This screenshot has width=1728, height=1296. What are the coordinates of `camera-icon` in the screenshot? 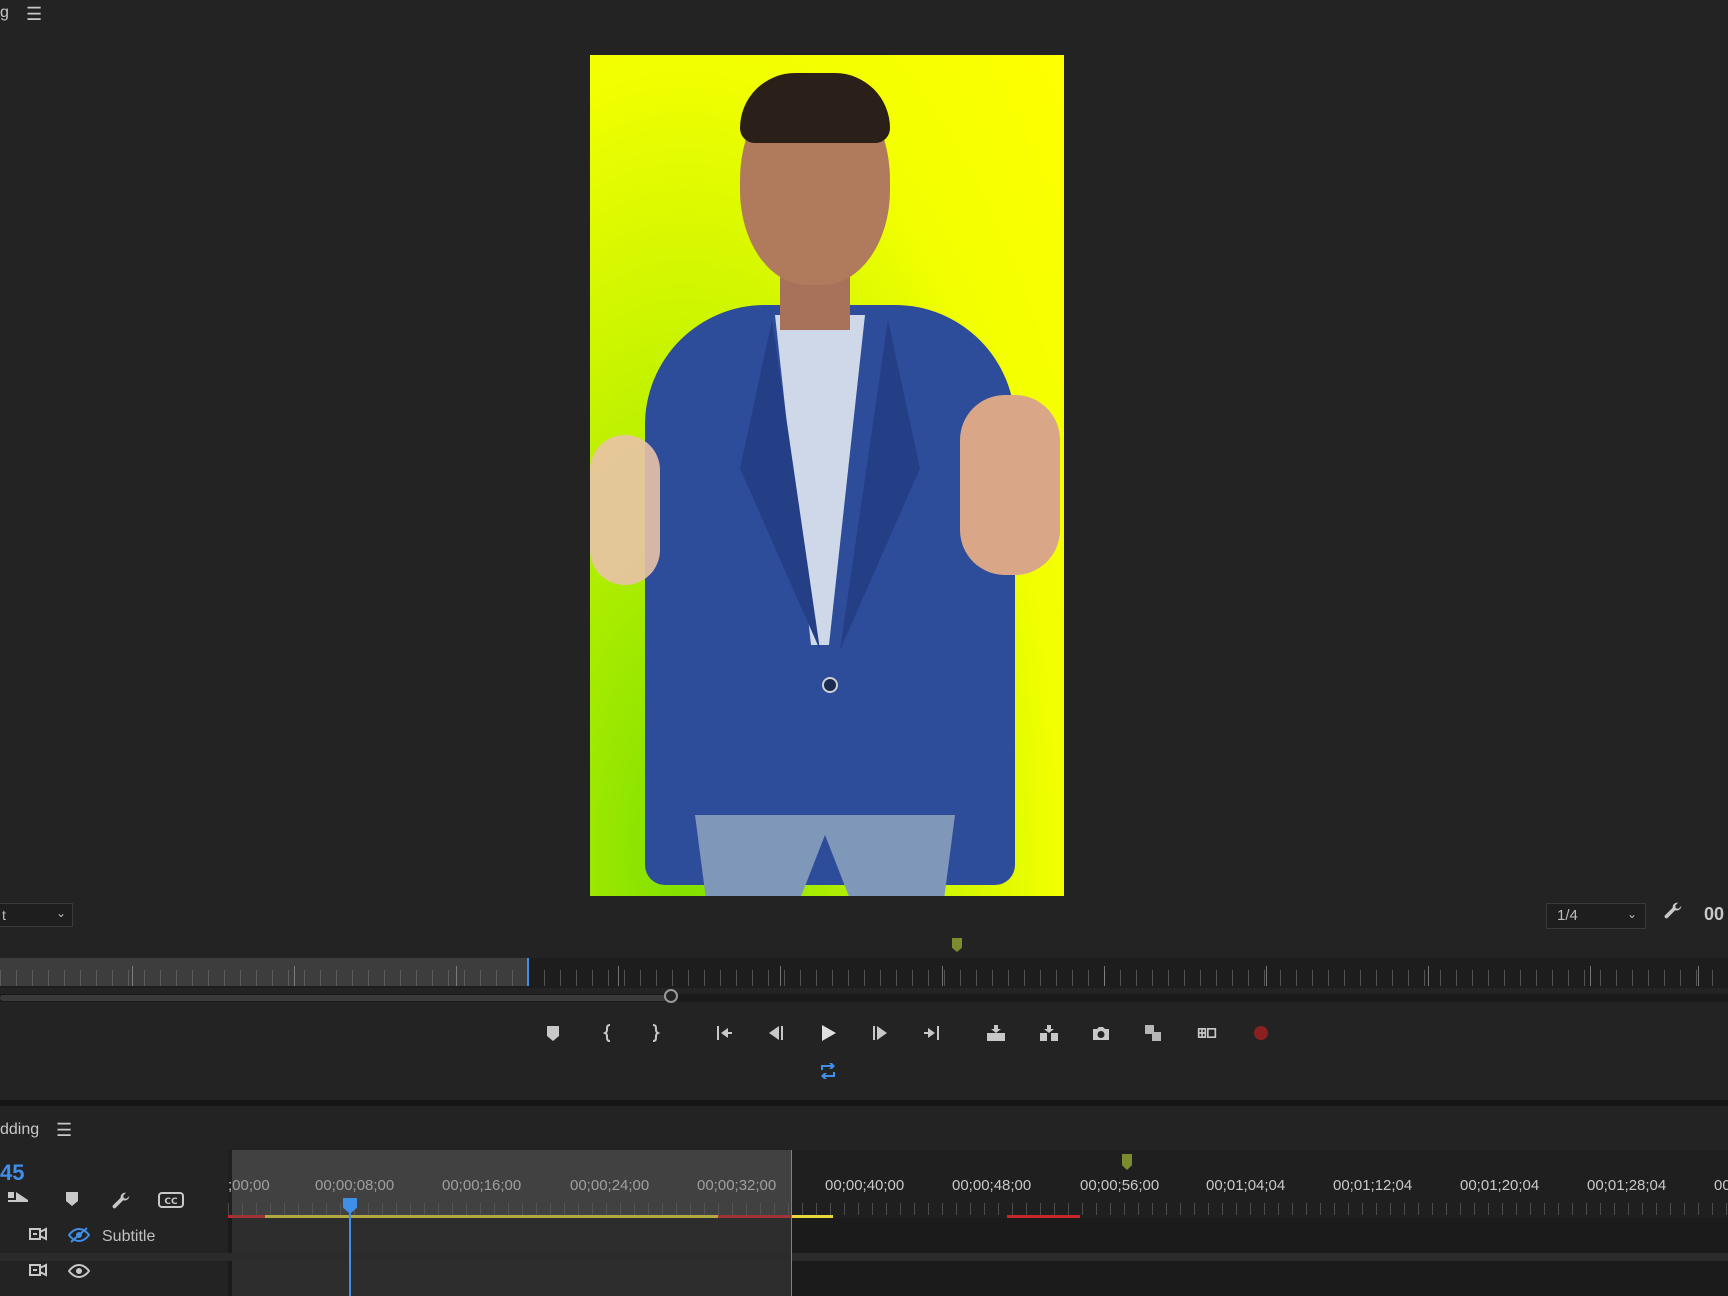 It's located at (1101, 1033).